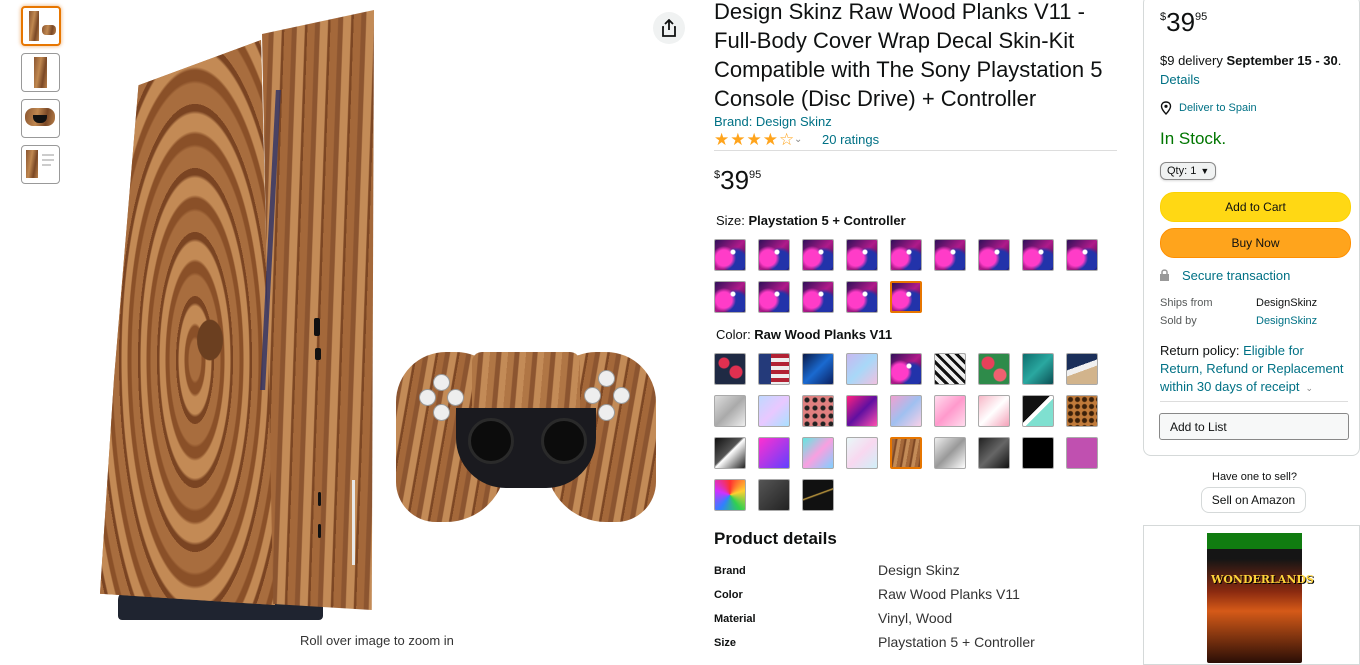 The image size is (1360, 665). I want to click on delivery-info: $9 delivery September 15 - 30., so click(1250, 60).